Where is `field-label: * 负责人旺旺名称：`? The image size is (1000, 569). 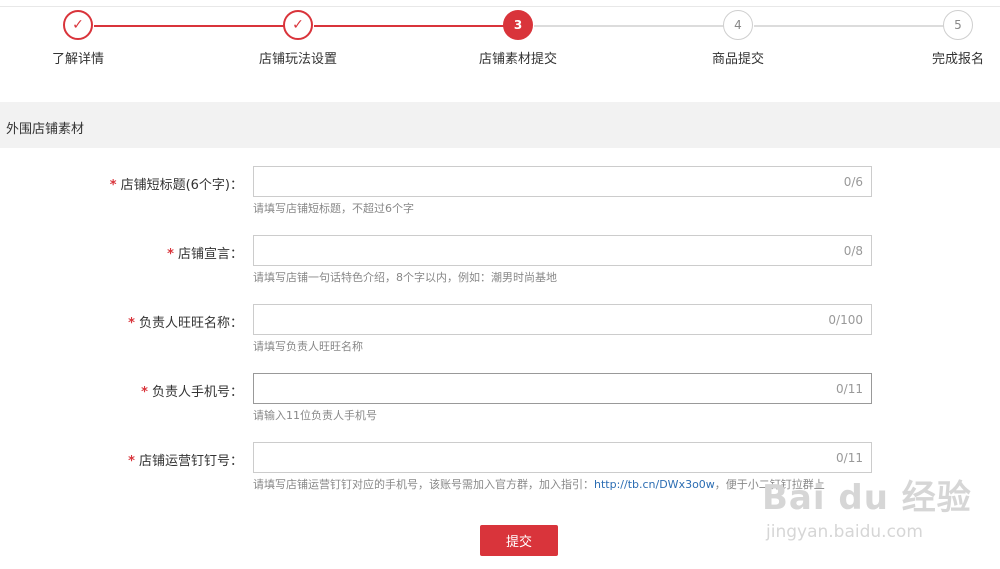 field-label: * 负责人旺旺名称： is located at coordinates (185, 321).